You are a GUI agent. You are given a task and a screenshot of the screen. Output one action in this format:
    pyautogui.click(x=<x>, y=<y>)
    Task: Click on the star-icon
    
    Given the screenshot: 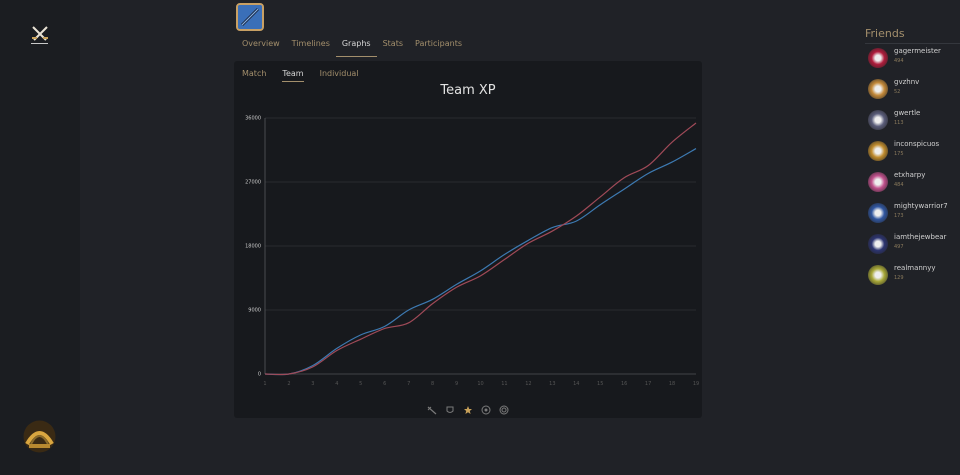 What is the action you would take?
    pyautogui.click(x=468, y=410)
    